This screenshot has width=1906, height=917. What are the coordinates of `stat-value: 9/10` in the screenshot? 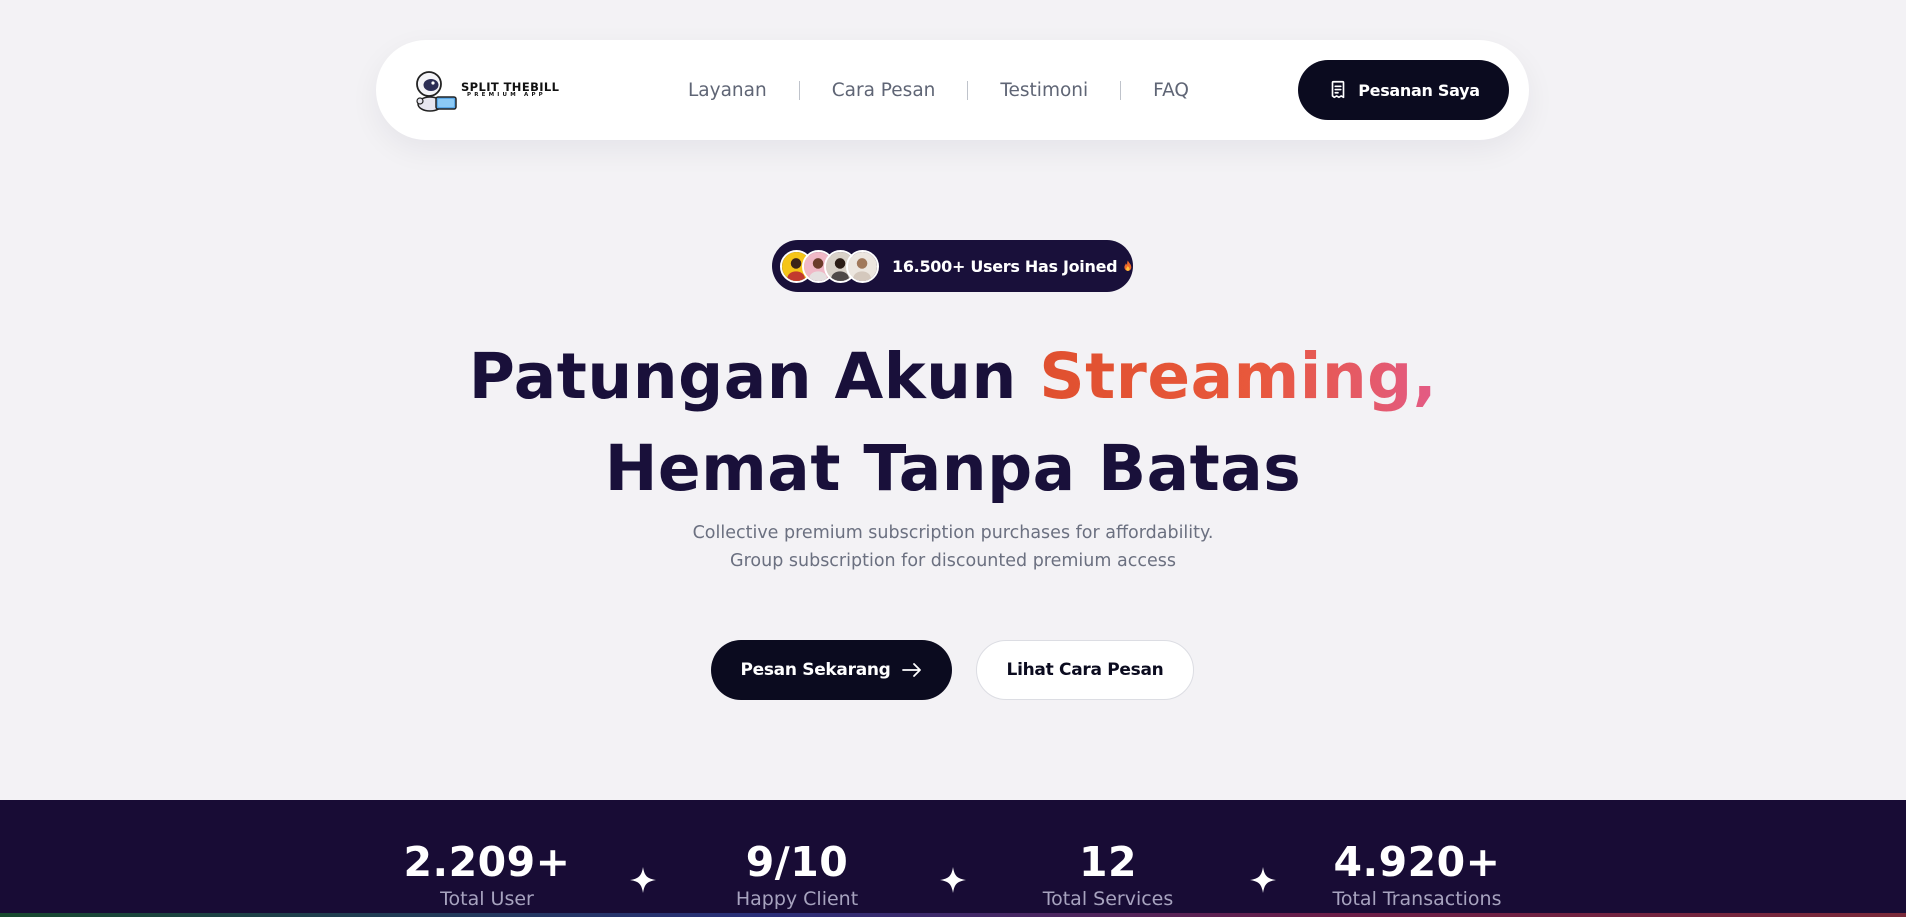 It's located at (797, 862).